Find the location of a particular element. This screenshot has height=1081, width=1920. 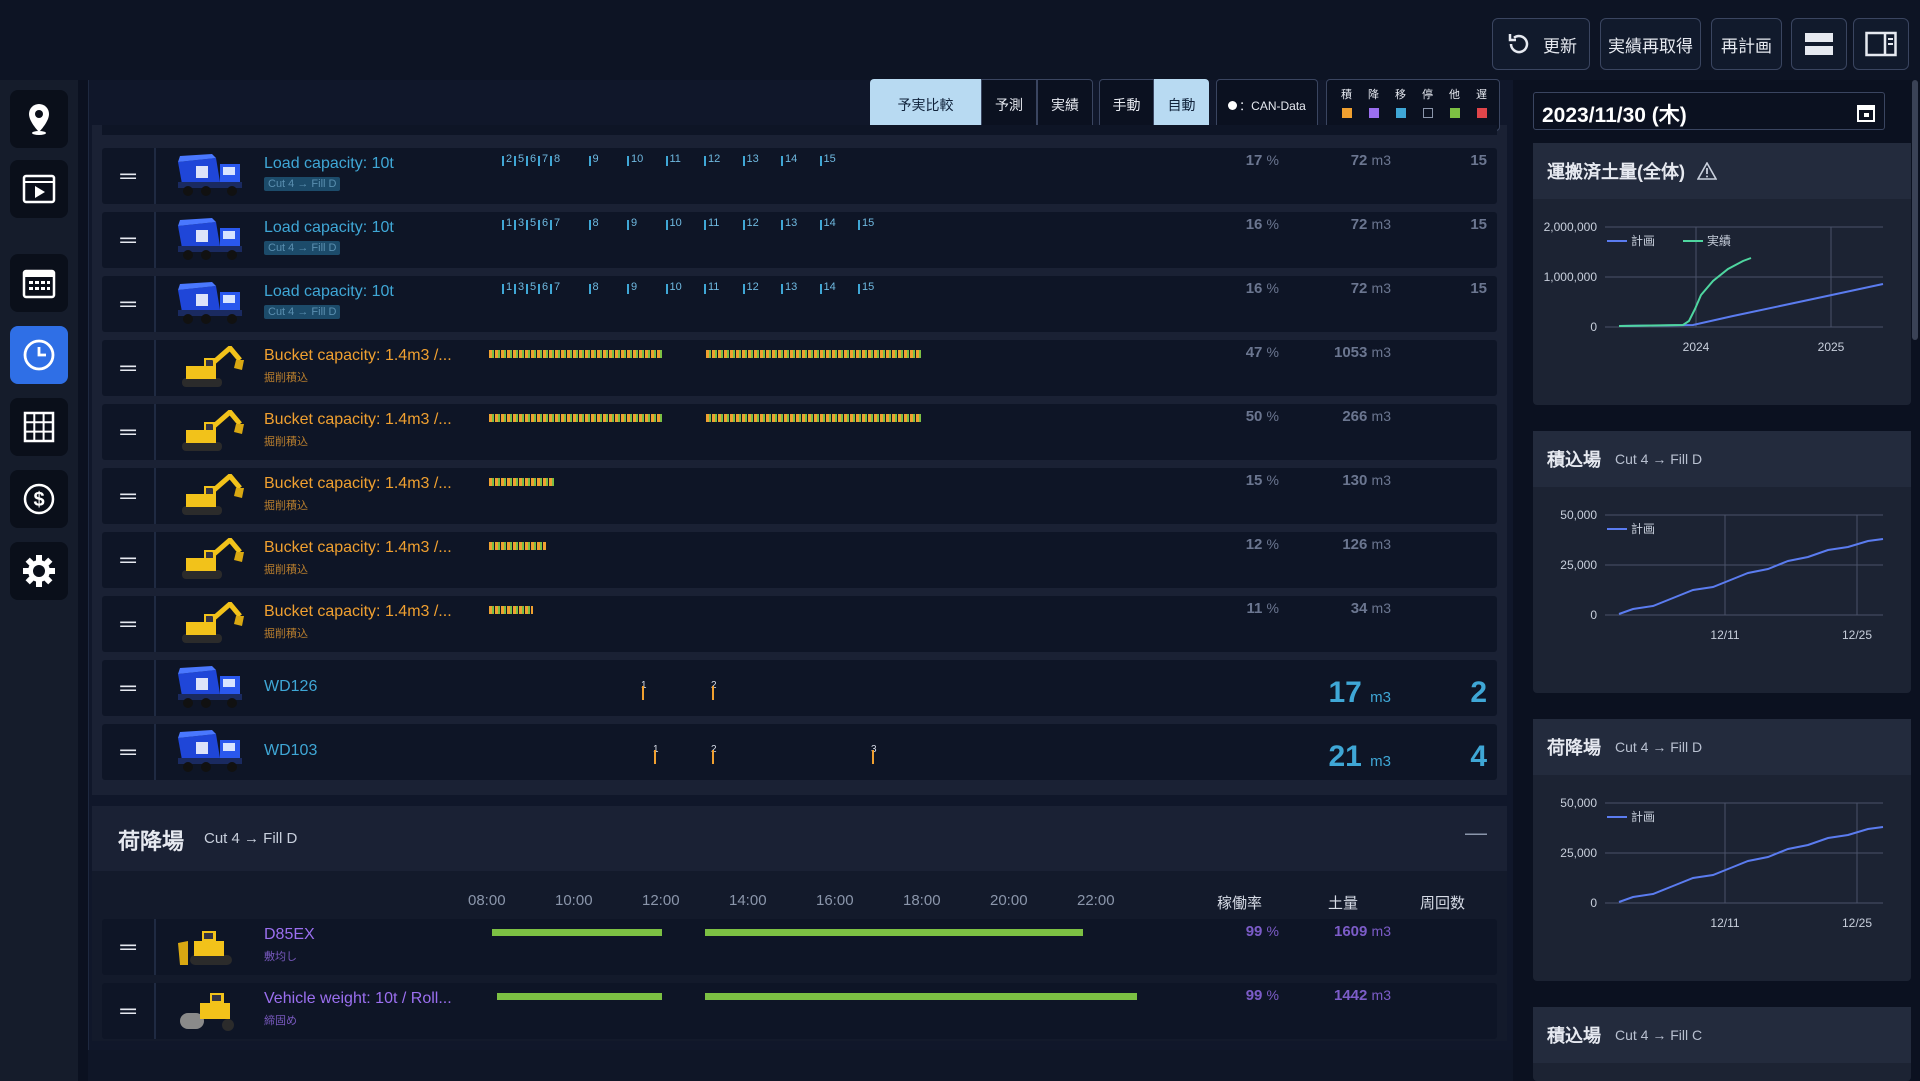

side-panel-toggle-button is located at coordinates (1881, 44).